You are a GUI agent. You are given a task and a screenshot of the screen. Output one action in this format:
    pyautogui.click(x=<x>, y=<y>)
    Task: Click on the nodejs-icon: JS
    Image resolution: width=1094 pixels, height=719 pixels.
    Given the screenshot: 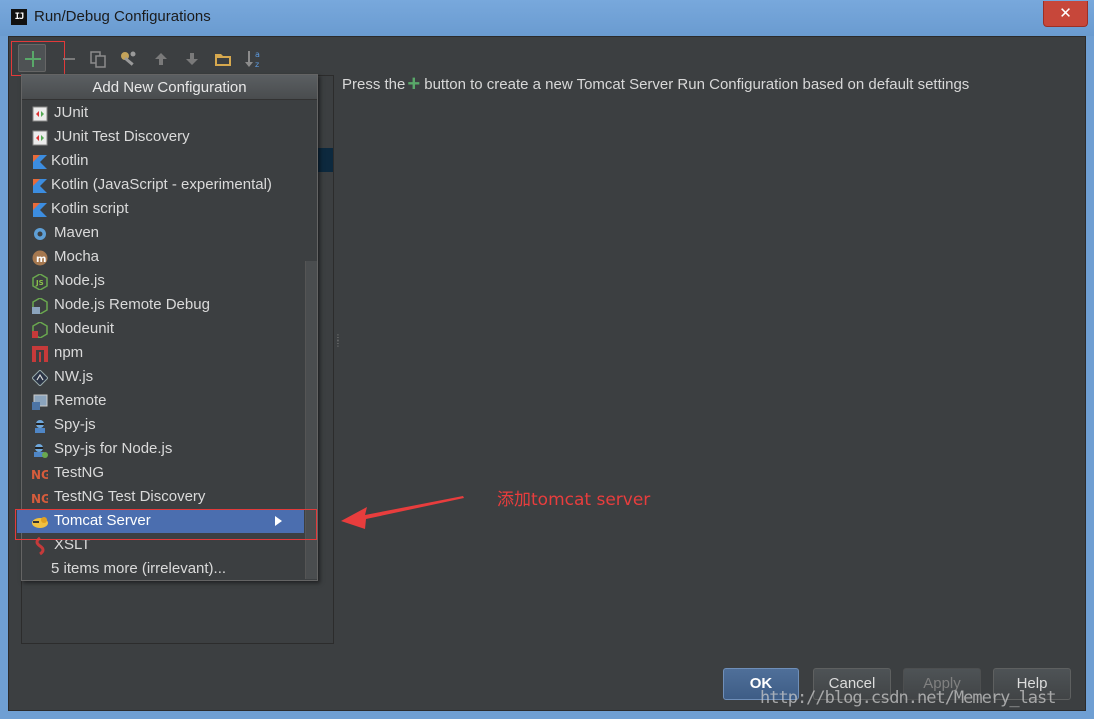 What is the action you would take?
    pyautogui.click(x=39, y=281)
    